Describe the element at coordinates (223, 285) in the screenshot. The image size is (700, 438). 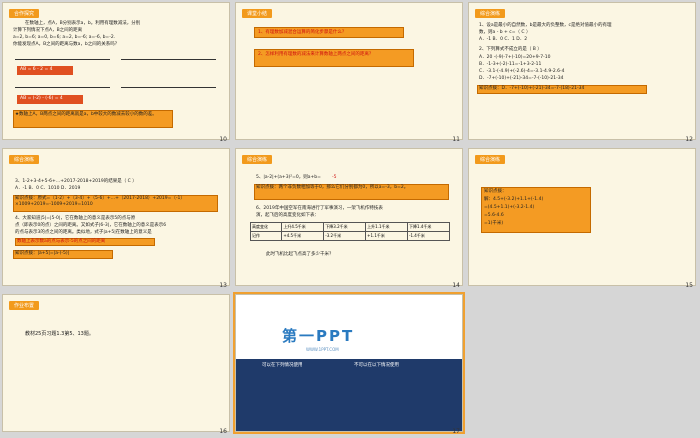
I see `slide-number: 13` at that location.